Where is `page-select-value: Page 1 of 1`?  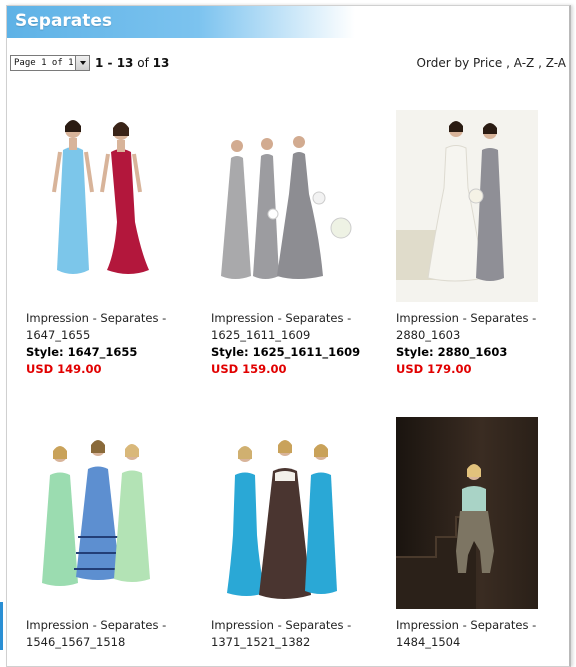 page-select-value: Page 1 of 1 is located at coordinates (44, 63).